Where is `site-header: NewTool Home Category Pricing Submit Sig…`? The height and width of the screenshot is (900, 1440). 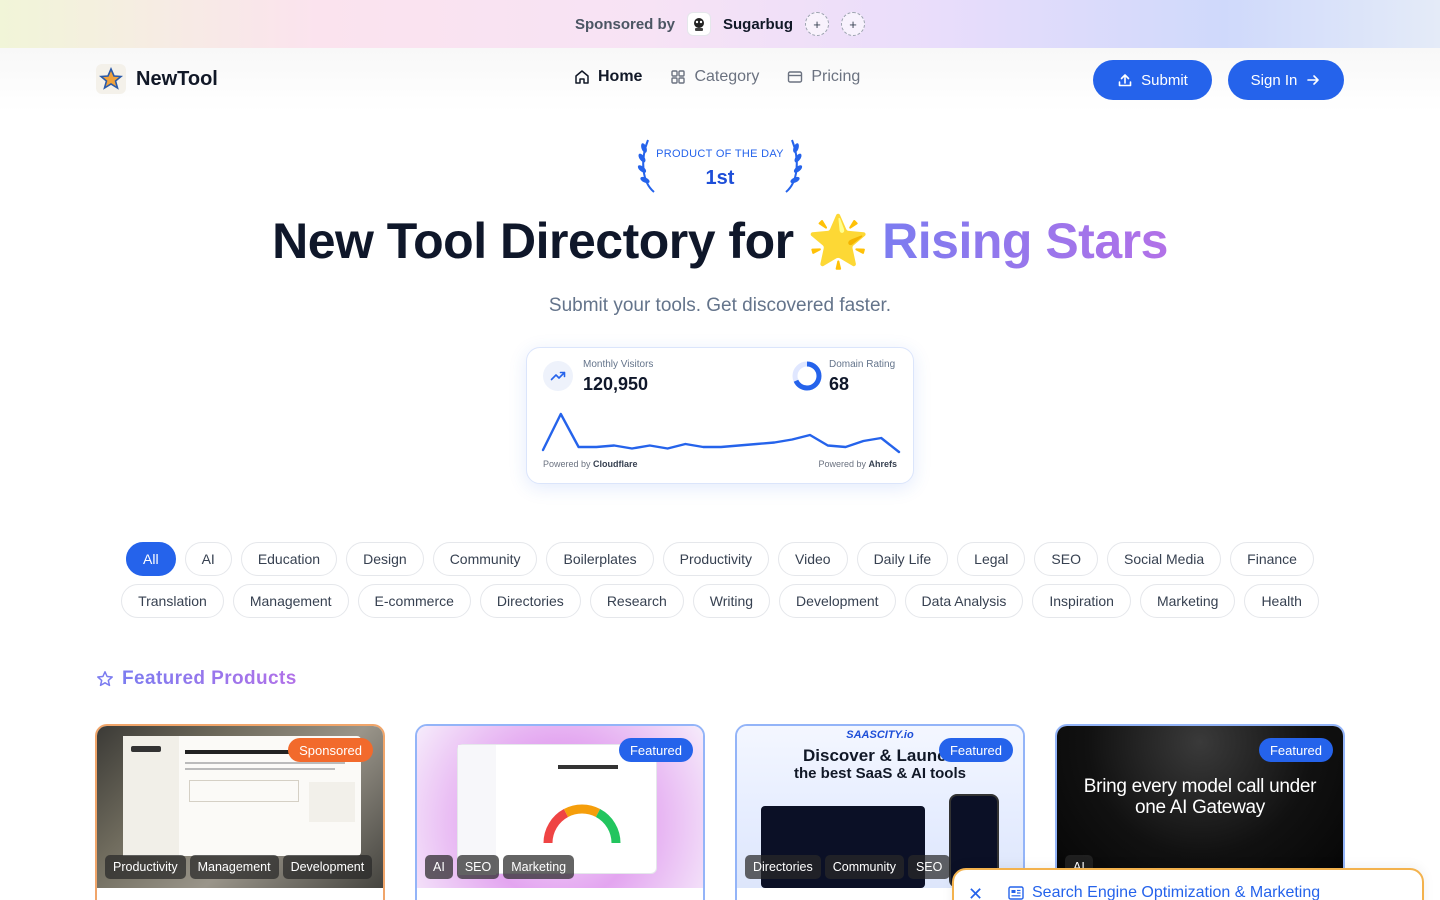 site-header: NewTool Home Category Pricing Submit Sig… is located at coordinates (720, 80).